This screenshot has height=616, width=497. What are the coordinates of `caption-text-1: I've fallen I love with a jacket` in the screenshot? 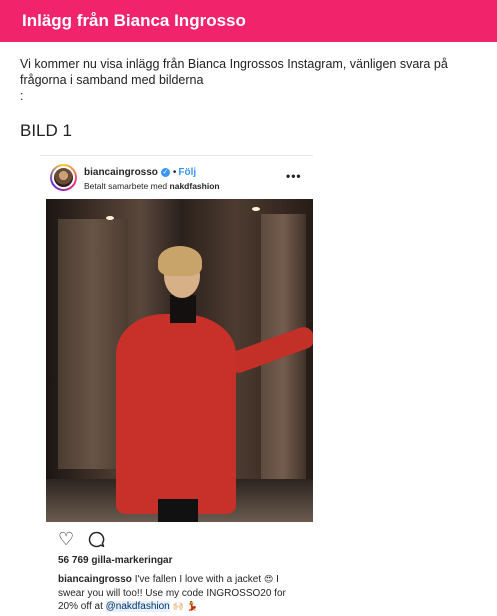 It's located at (198, 579).